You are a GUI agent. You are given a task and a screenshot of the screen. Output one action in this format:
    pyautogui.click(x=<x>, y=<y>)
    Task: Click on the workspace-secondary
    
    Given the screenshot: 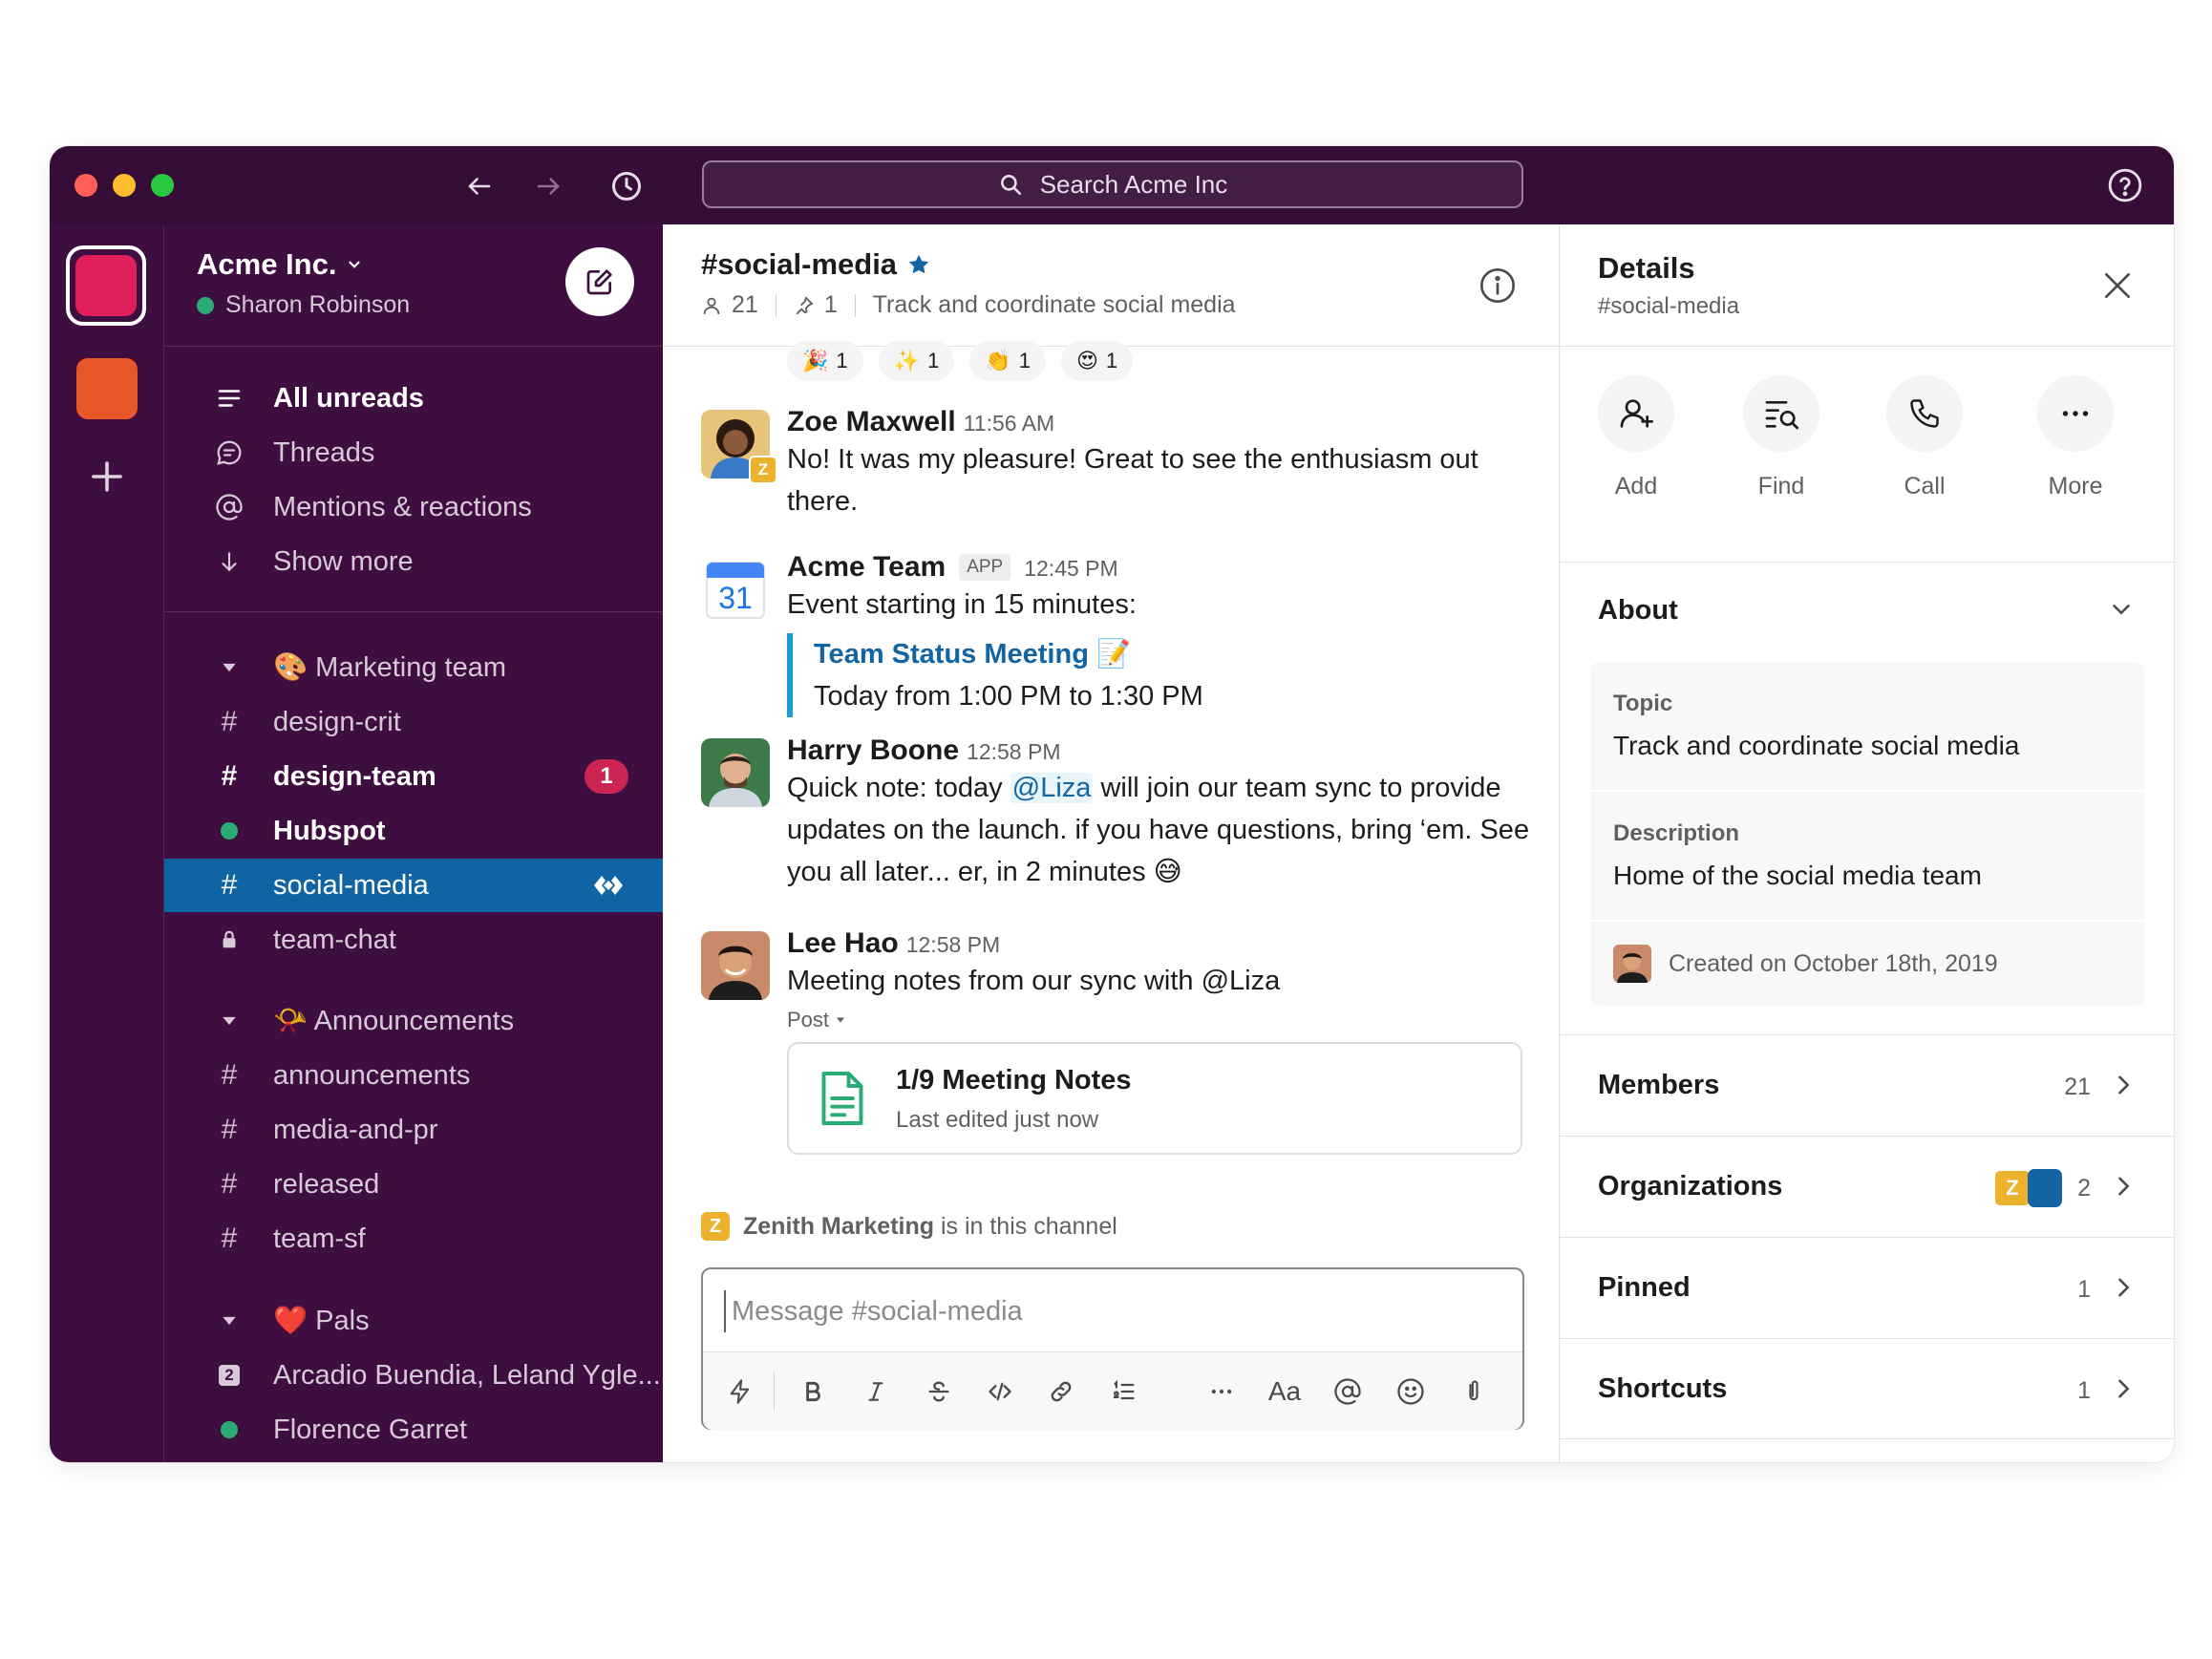 What is the action you would take?
    pyautogui.click(x=107, y=388)
    